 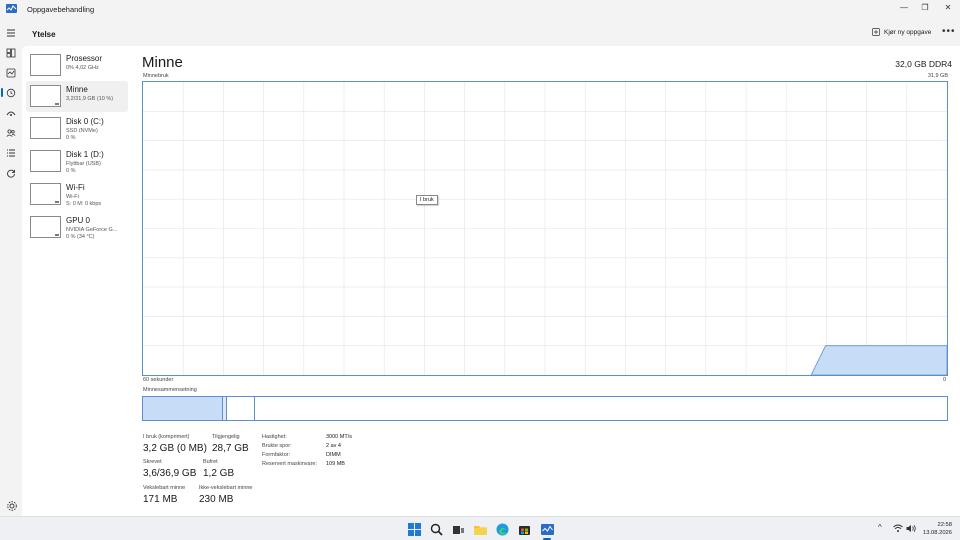 I want to click on device-name: Disk 1 (D:), so click(x=85, y=154).